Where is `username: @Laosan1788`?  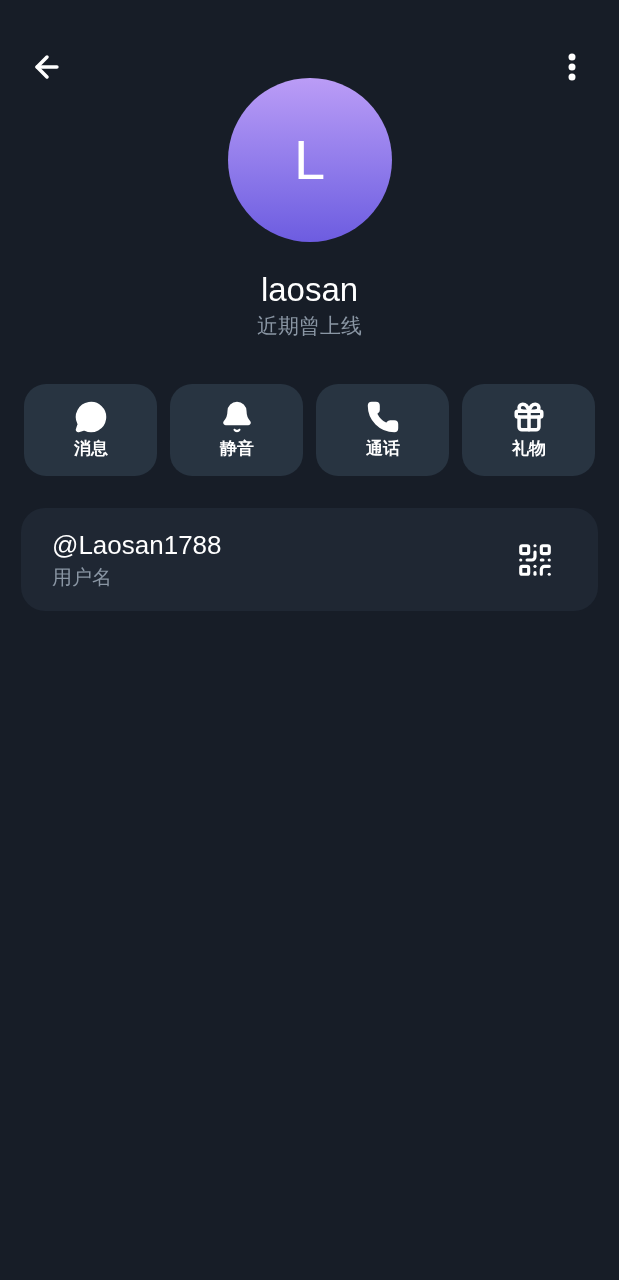
username: @Laosan1788 is located at coordinates (137, 545).